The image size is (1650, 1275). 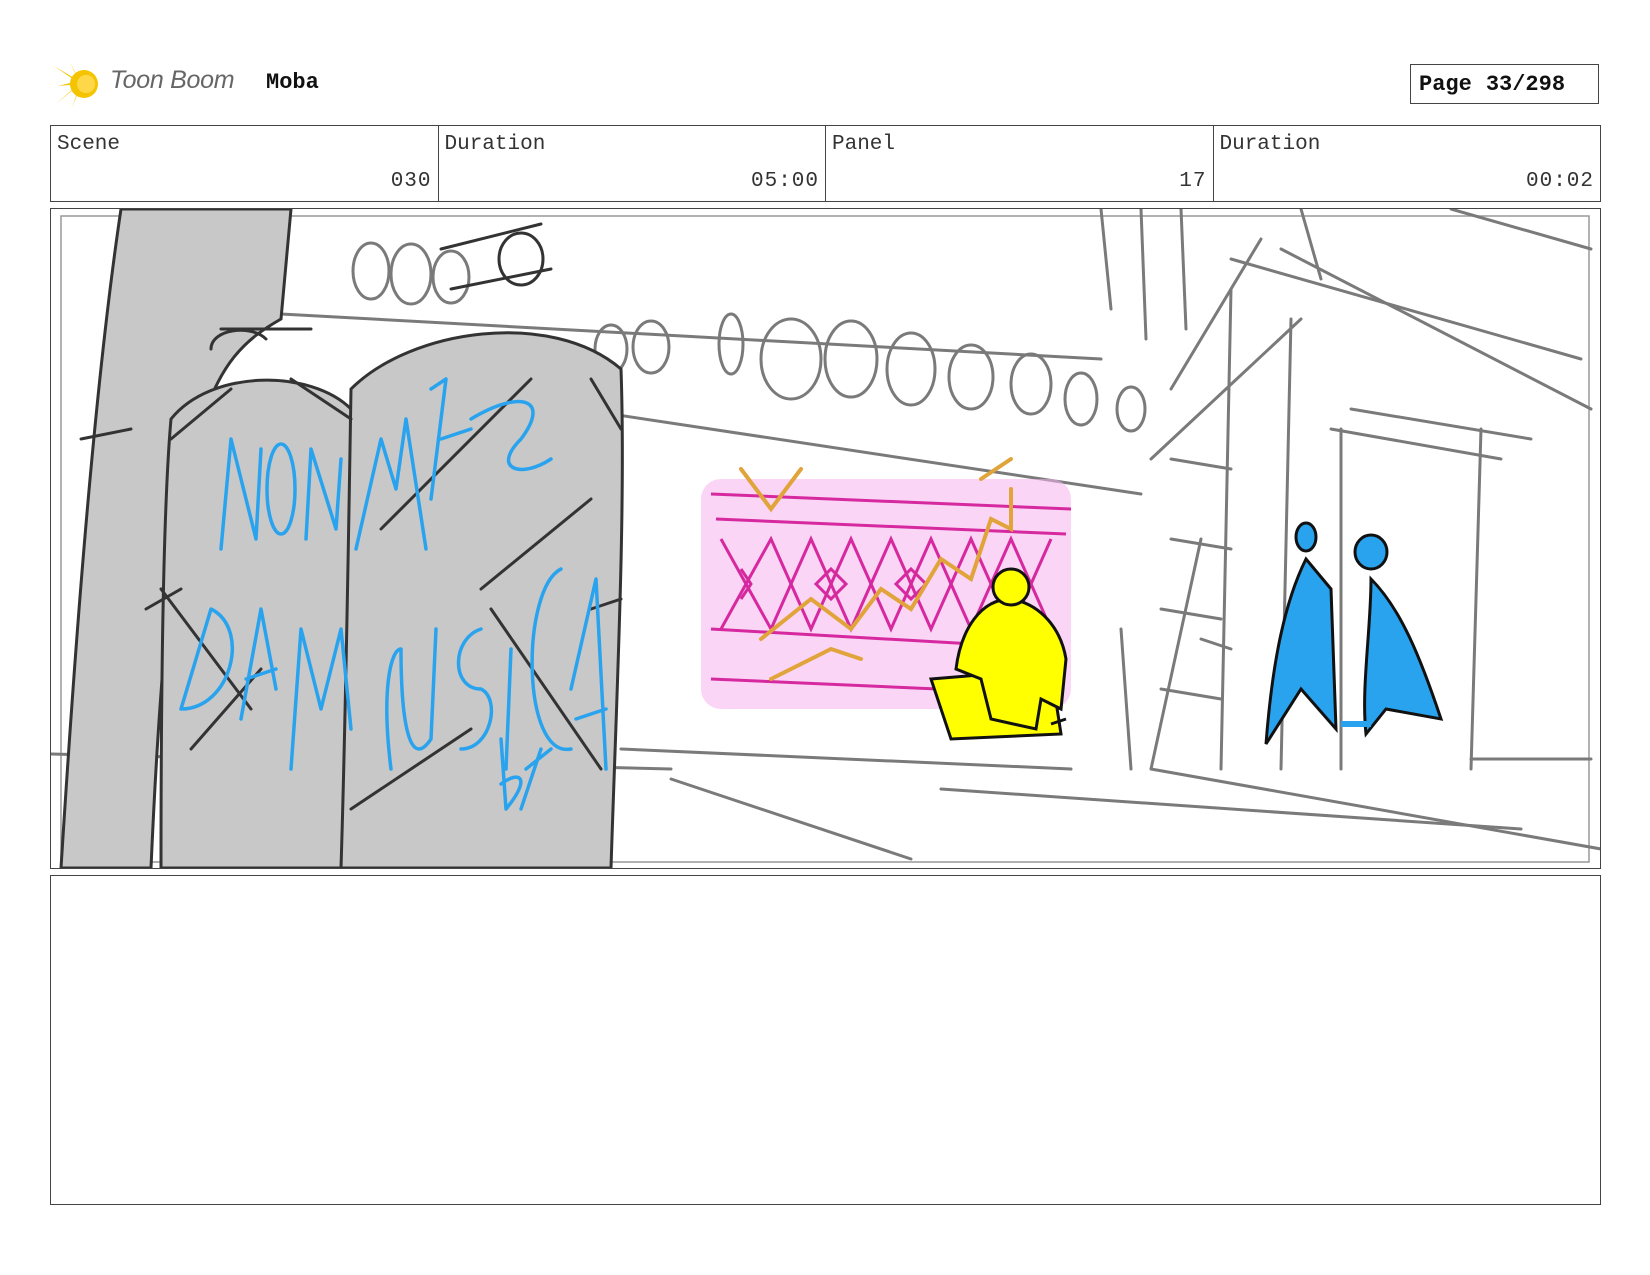 I want to click on panel-cell: Panel 17, so click(x=1020, y=163).